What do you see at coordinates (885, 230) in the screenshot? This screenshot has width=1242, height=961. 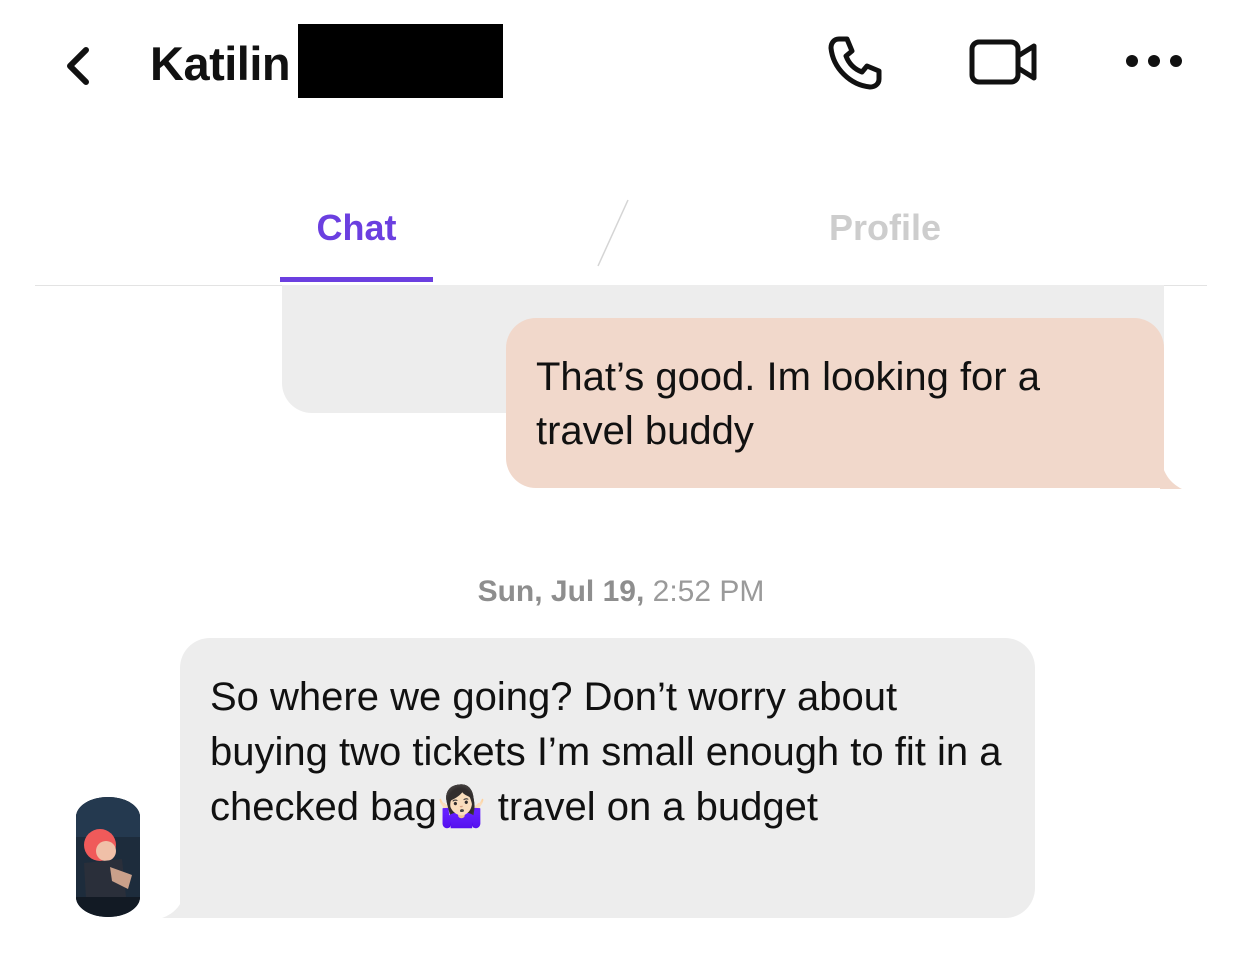 I see `tab-profile: Profile` at bounding box center [885, 230].